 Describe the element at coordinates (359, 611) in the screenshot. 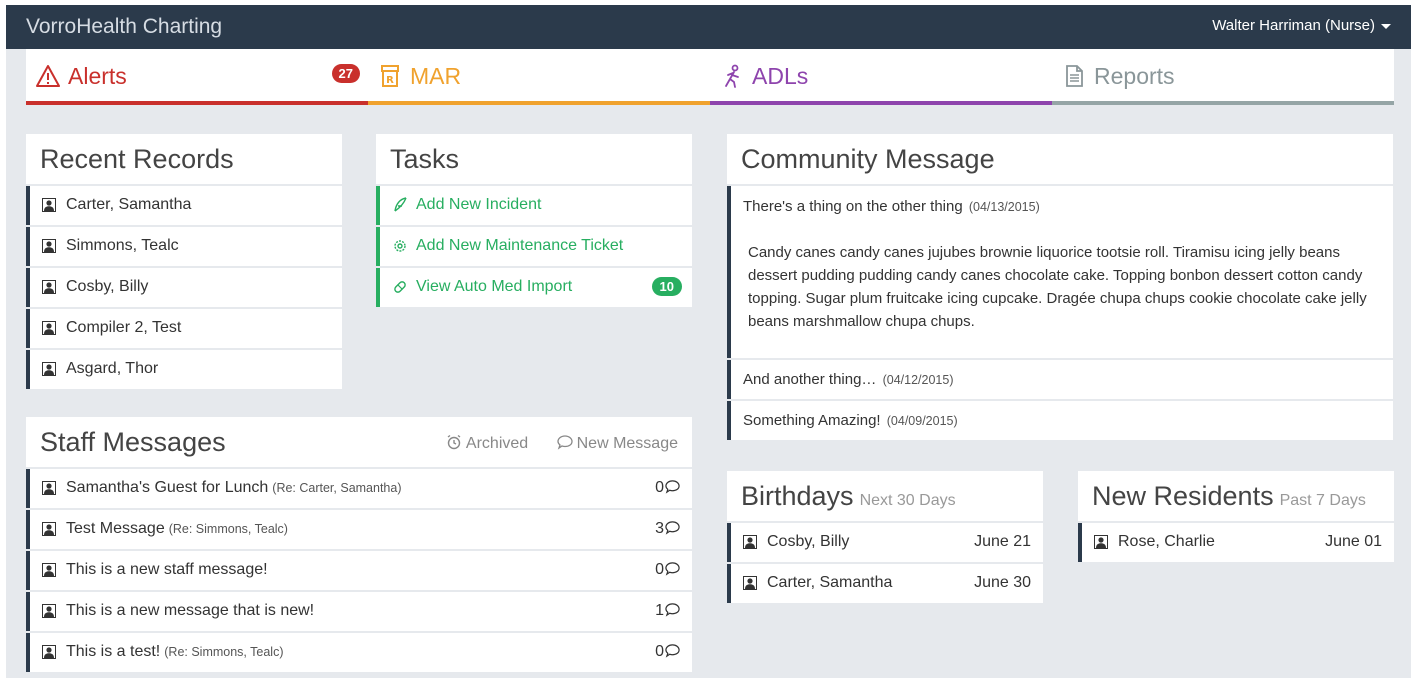

I see `staff-message-row: This is a new message that is new! 1` at that location.